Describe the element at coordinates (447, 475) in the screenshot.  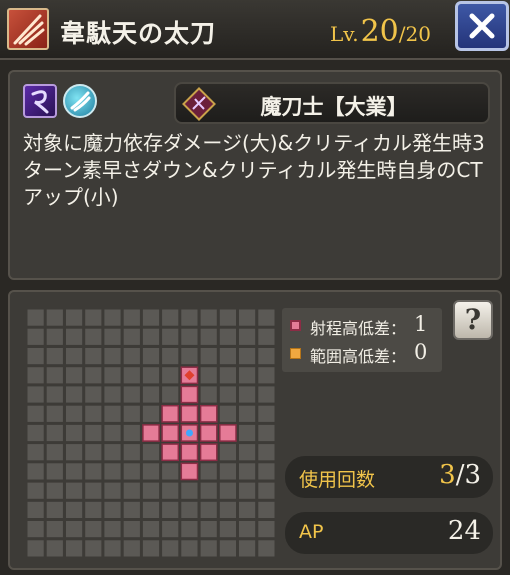
I see `uses-current: 3` at that location.